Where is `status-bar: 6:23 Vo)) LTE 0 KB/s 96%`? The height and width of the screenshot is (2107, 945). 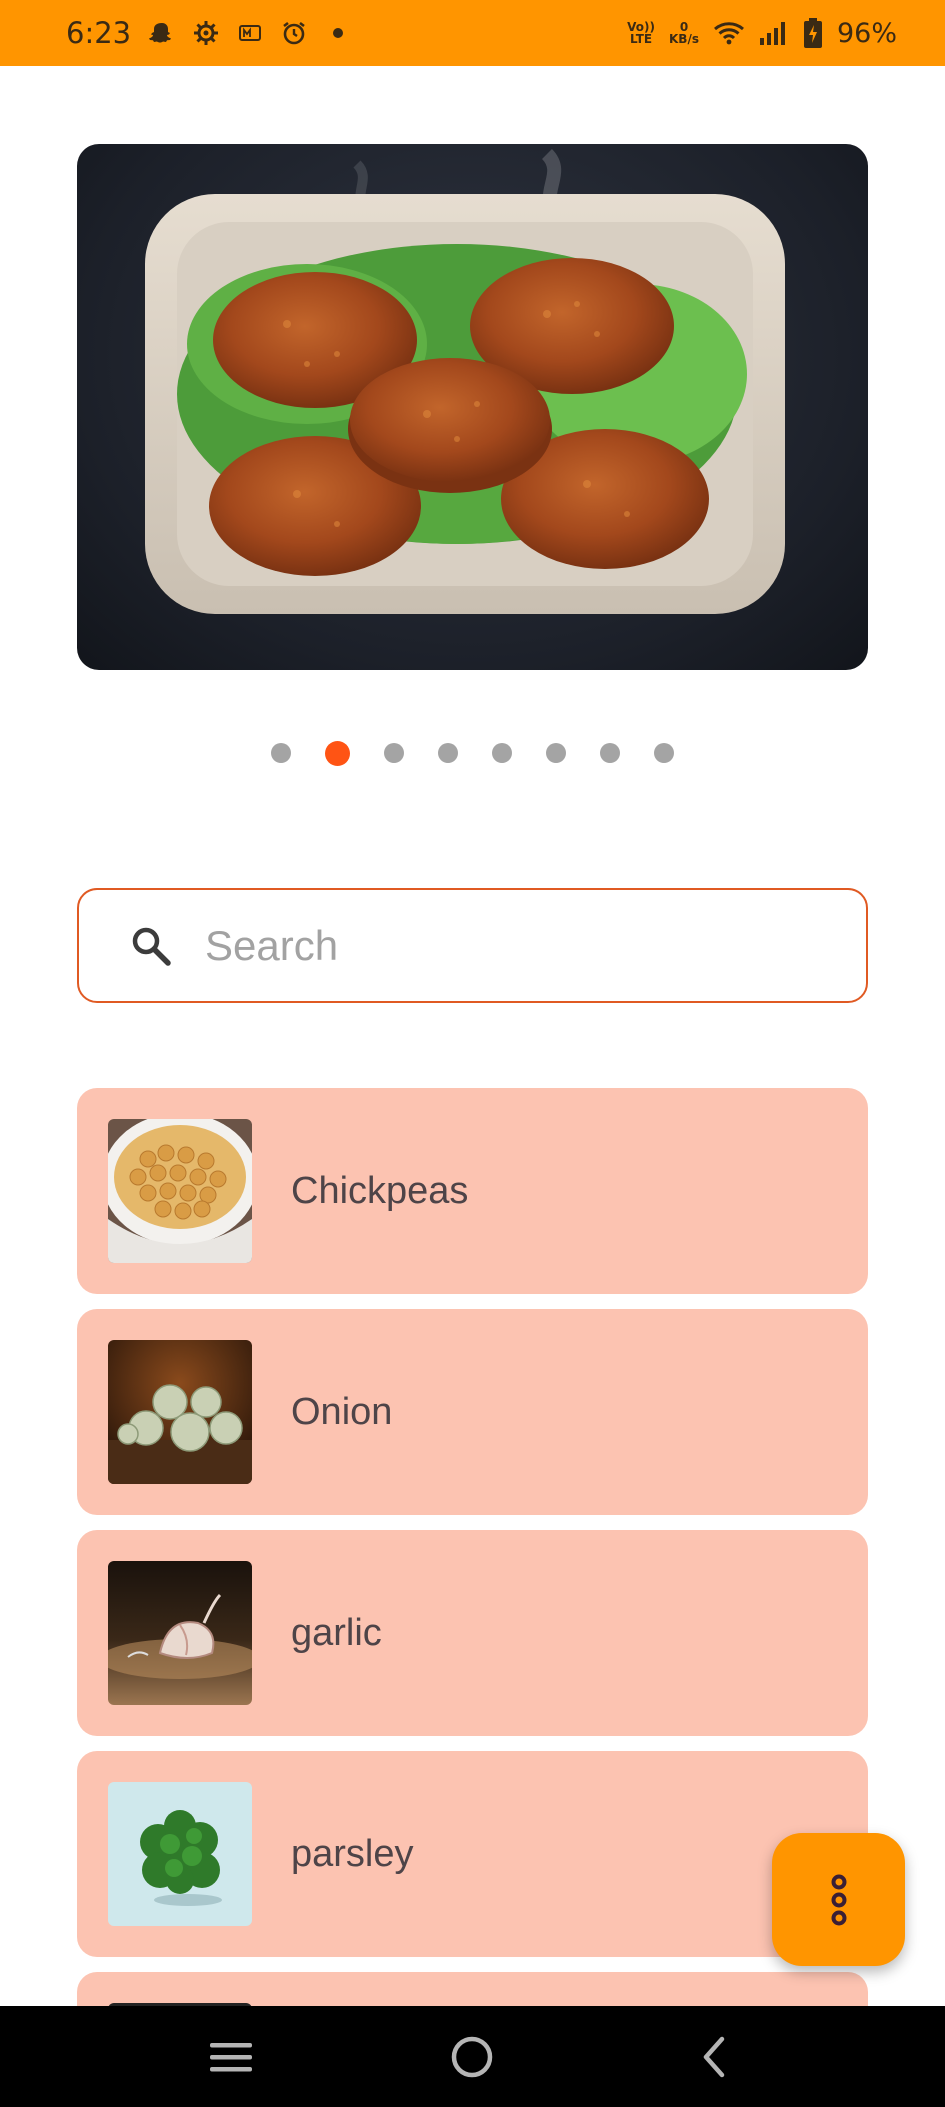 status-bar: 6:23 Vo)) LTE 0 KB/s 96% is located at coordinates (472, 33).